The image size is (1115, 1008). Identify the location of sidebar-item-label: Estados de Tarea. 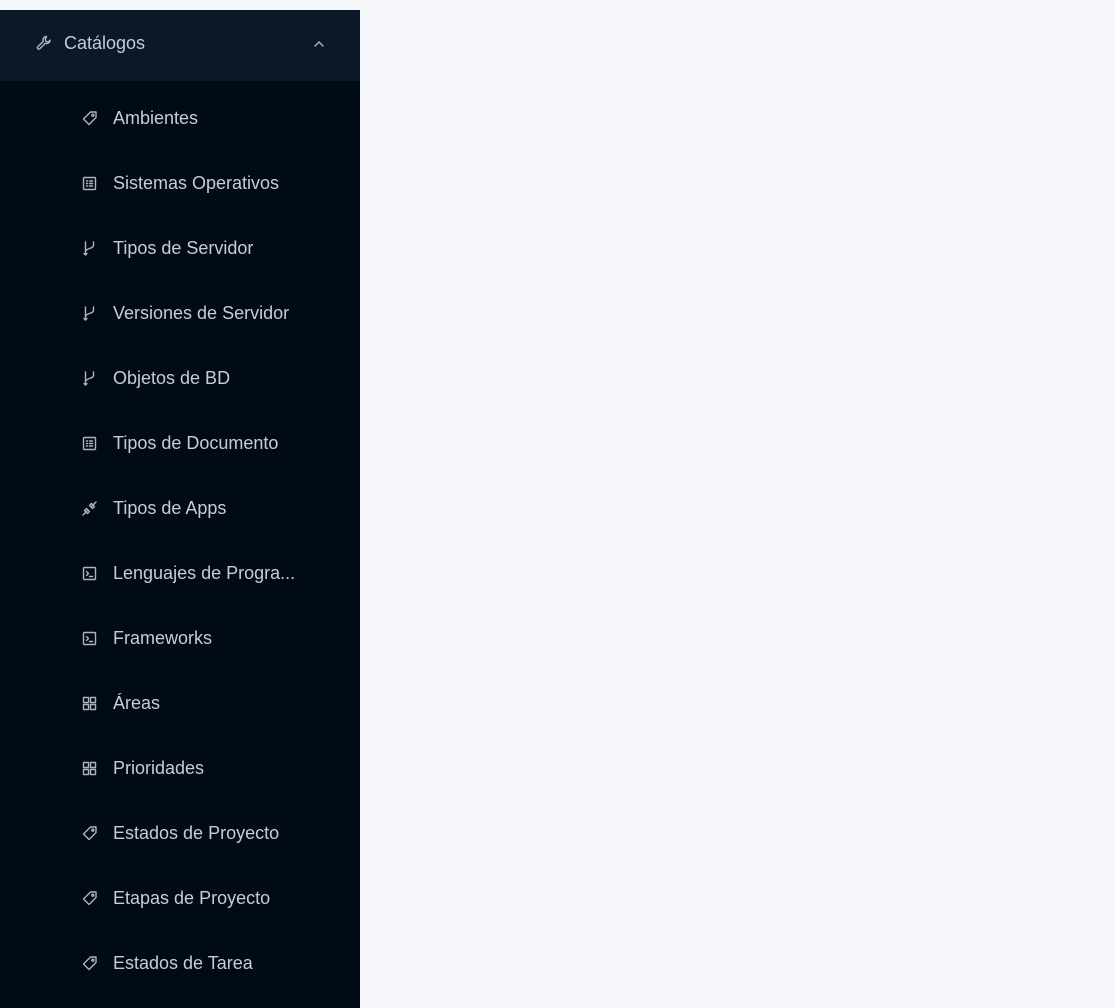
(183, 963).